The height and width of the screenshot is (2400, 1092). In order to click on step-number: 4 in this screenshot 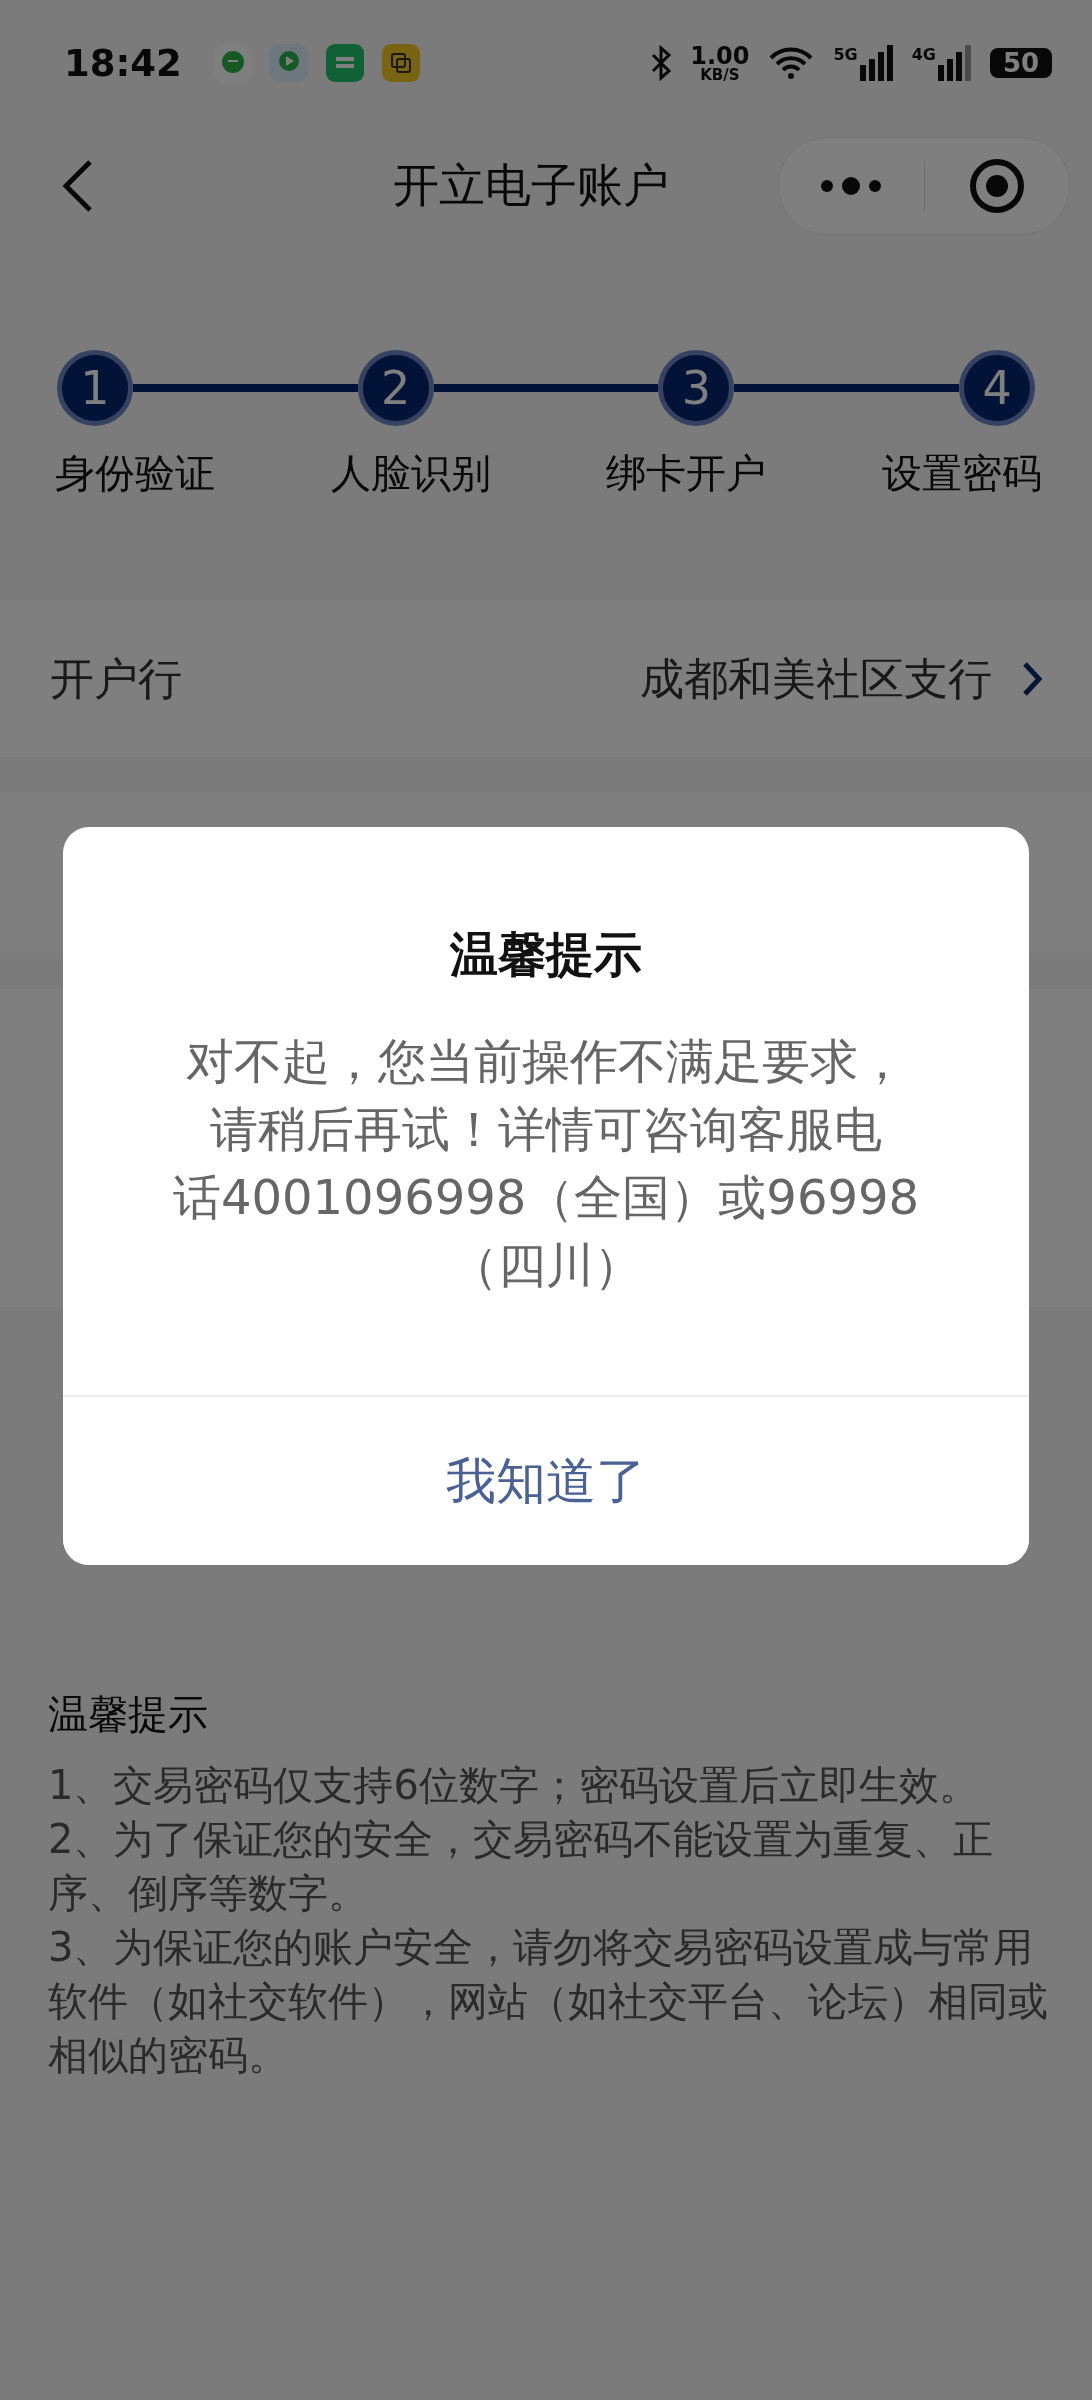, I will do `click(997, 388)`.